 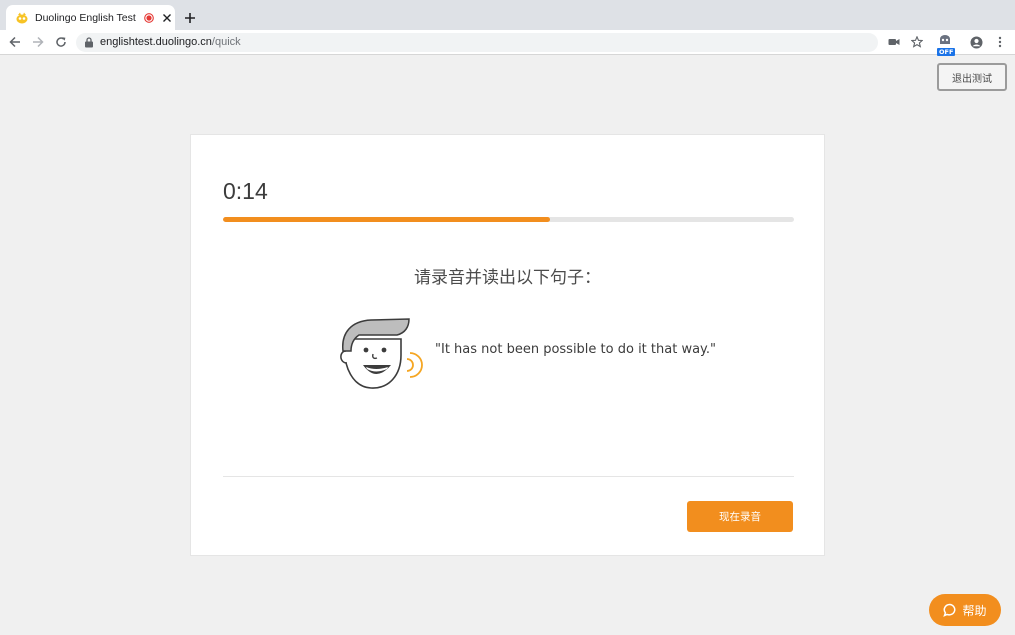 I want to click on extension-off-badge: OFF, so click(x=946, y=52).